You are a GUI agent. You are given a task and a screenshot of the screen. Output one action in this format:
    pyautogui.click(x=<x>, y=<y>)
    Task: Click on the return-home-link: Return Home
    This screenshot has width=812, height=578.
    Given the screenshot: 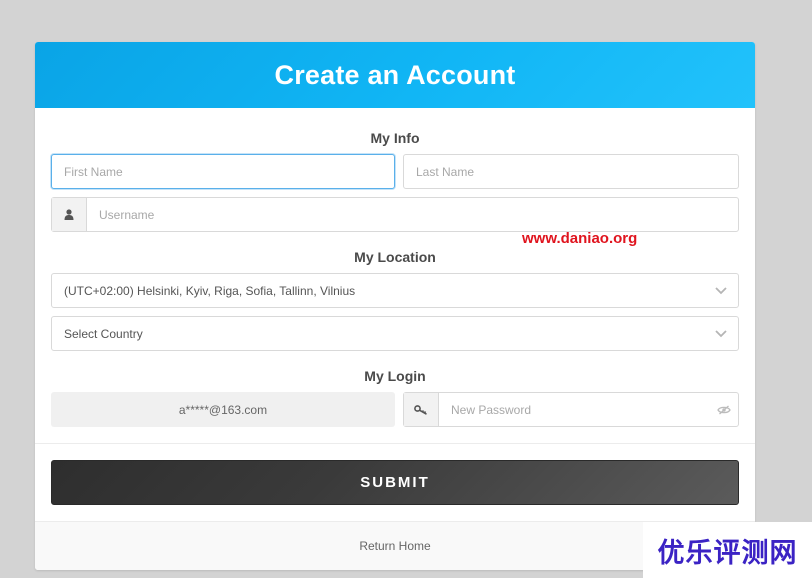 What is the action you would take?
    pyautogui.click(x=394, y=546)
    